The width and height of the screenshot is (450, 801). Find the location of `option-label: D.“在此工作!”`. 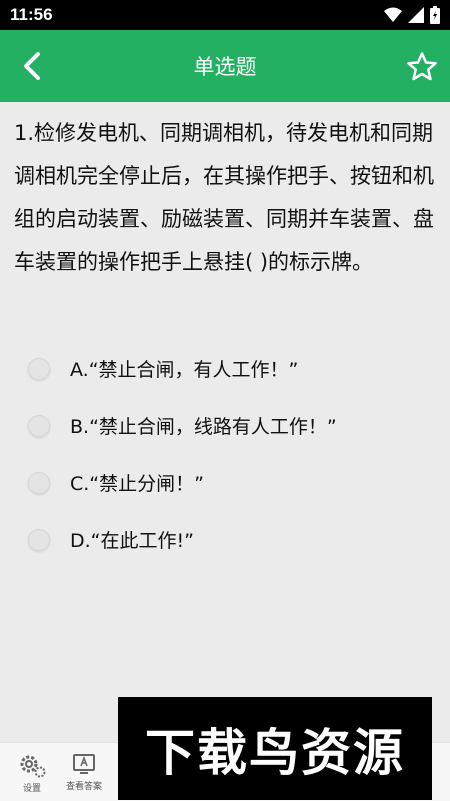

option-label: D.“在此工作!” is located at coordinates (132, 541).